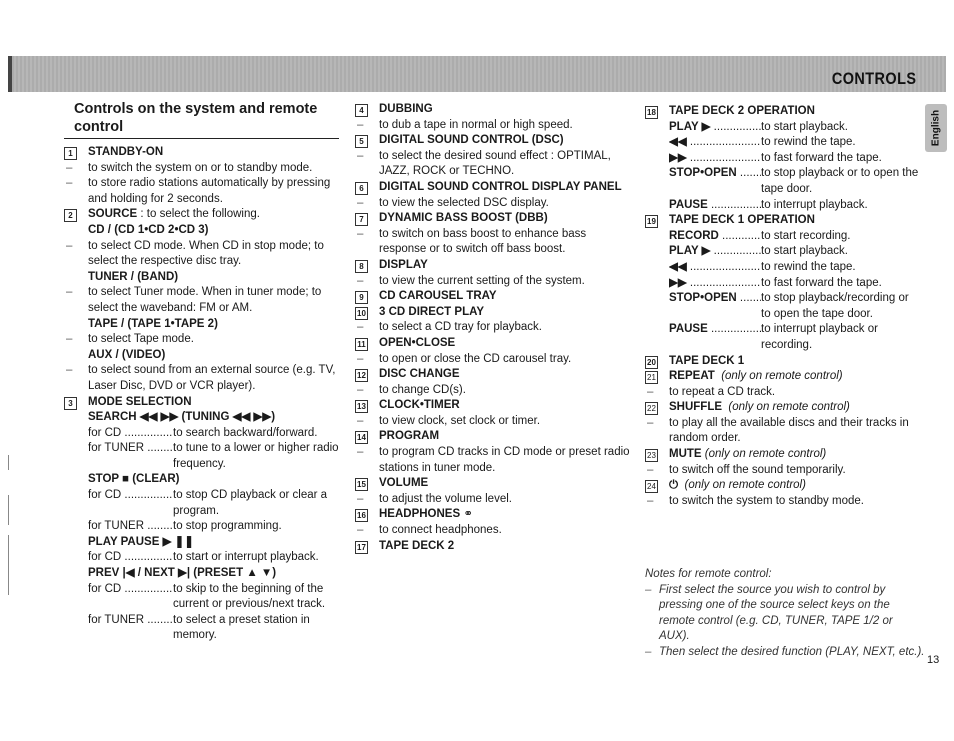  What do you see at coordinates (495, 437) in the screenshot?
I see `control-item-14: 14 PROGRAM` at bounding box center [495, 437].